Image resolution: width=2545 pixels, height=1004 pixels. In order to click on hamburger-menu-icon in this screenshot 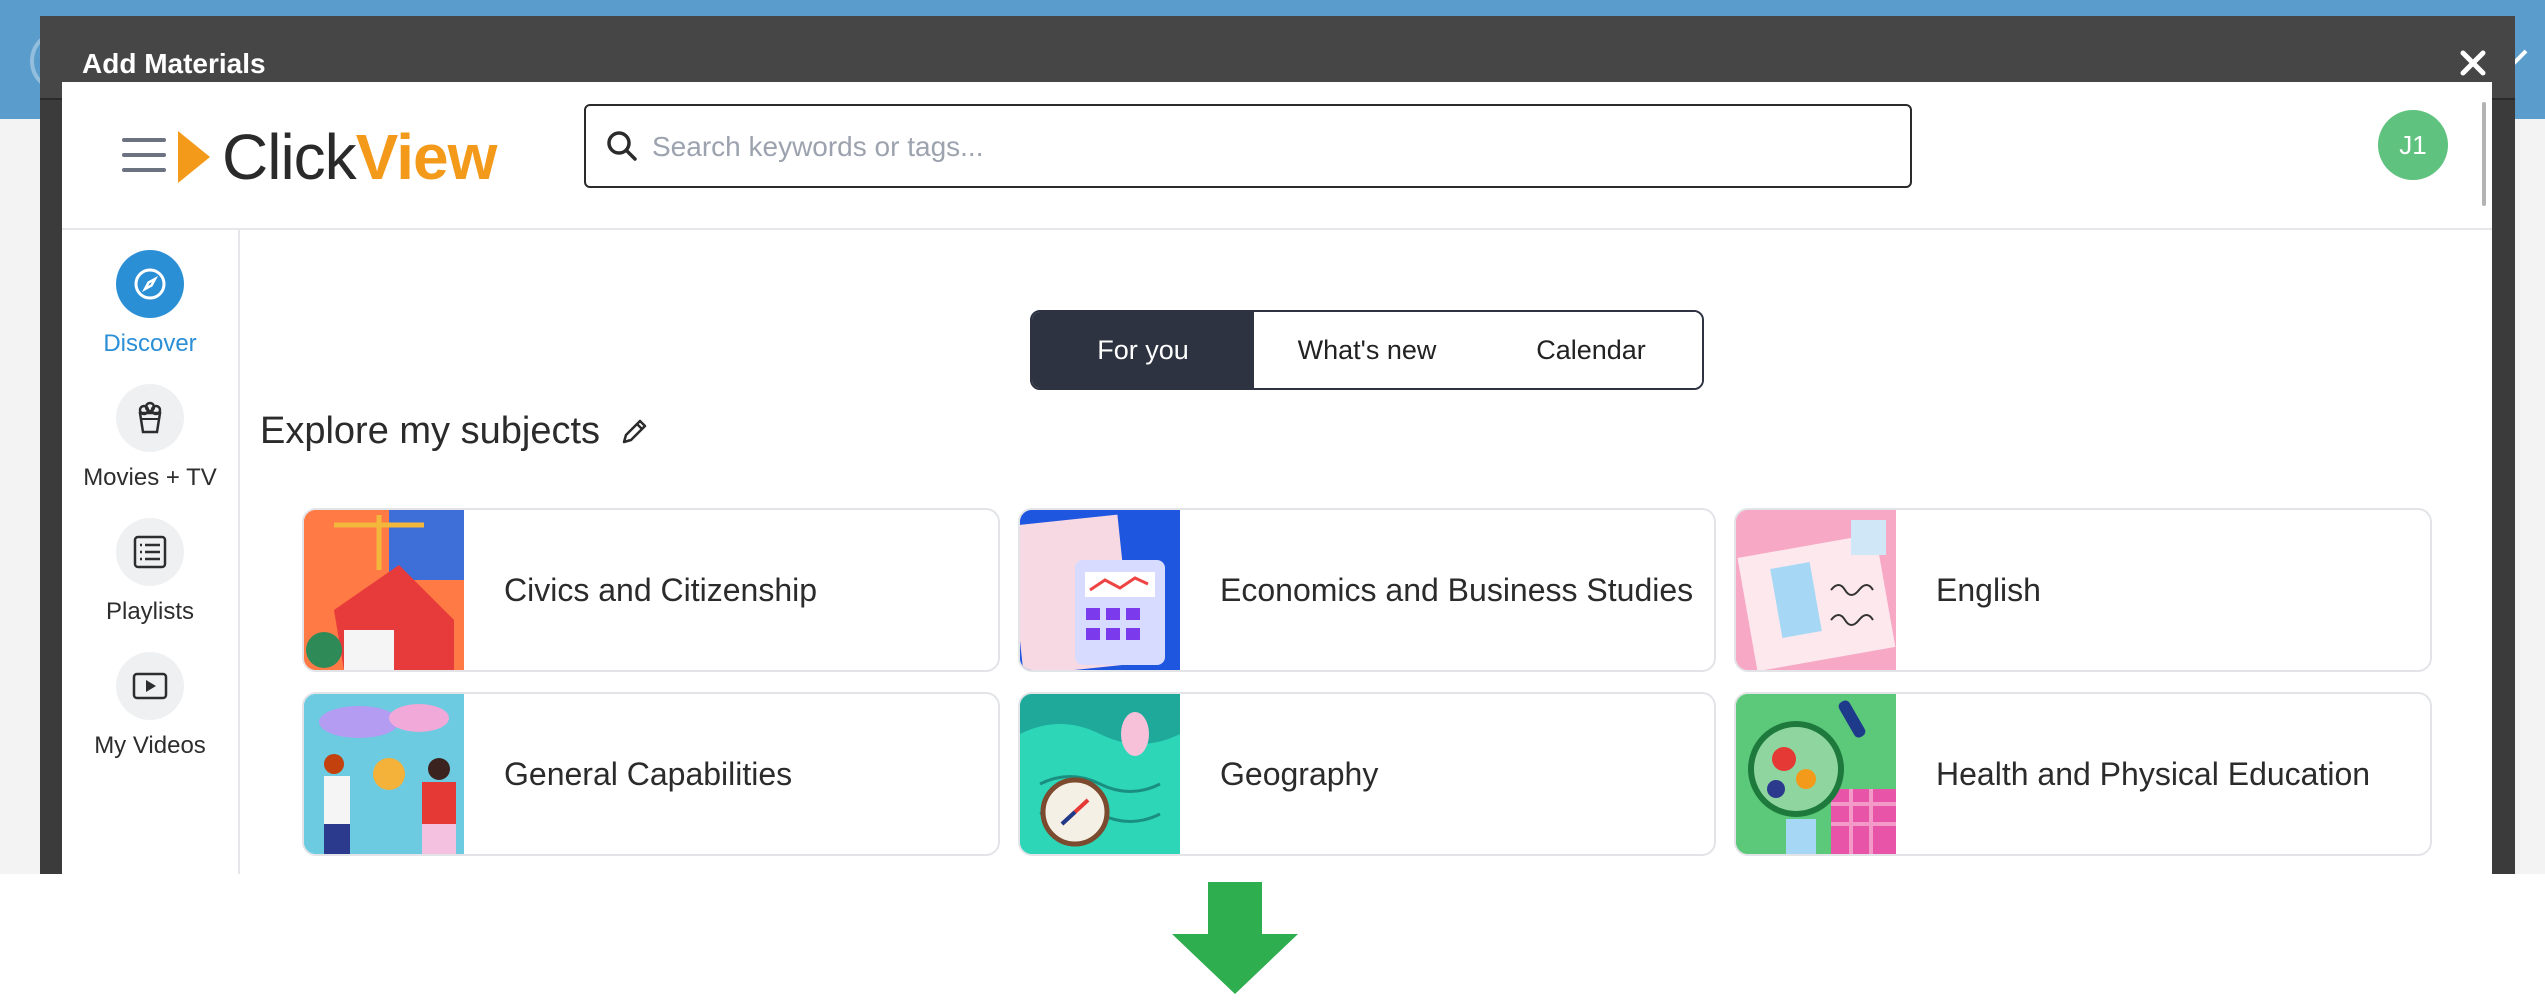, I will do `click(144, 156)`.